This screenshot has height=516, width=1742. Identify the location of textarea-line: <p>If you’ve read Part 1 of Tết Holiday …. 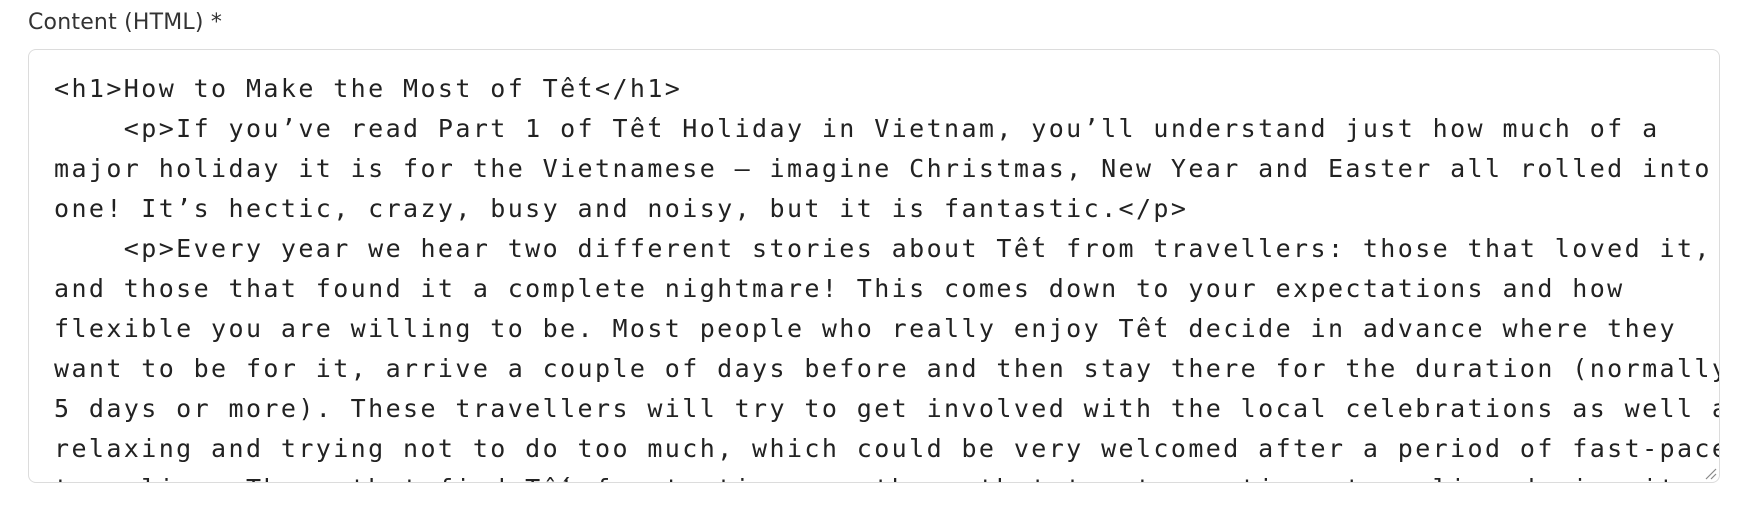
(857, 128).